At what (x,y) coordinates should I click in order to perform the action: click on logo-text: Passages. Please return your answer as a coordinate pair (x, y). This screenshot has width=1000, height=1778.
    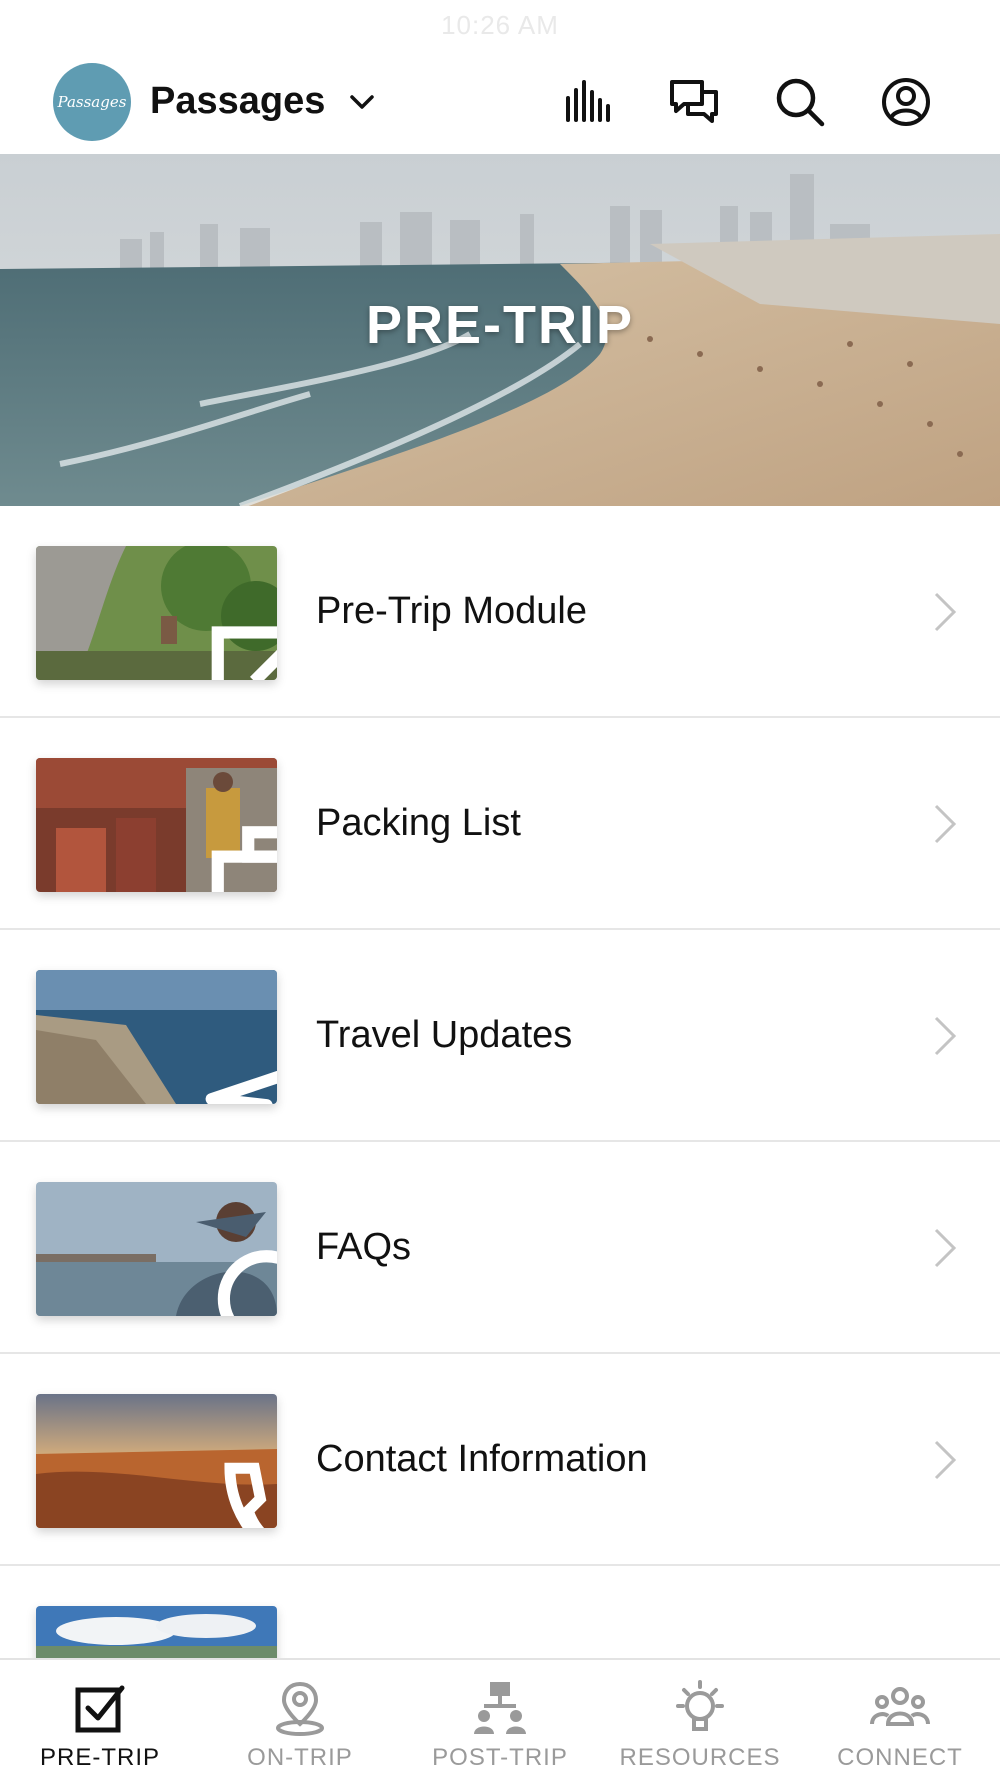
    Looking at the image, I should click on (92, 102).